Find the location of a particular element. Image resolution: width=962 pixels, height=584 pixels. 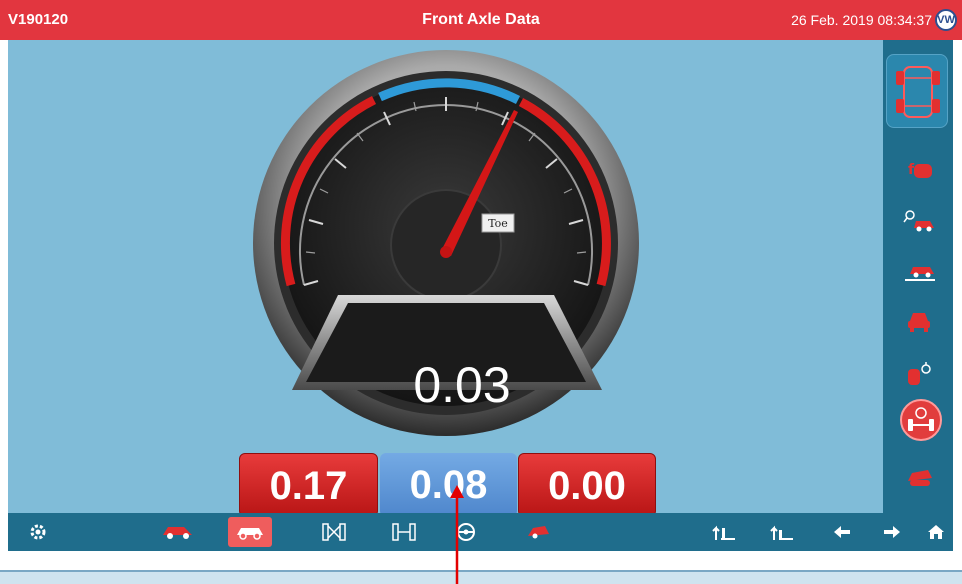

car-rear-button is located at coordinates (250, 532).